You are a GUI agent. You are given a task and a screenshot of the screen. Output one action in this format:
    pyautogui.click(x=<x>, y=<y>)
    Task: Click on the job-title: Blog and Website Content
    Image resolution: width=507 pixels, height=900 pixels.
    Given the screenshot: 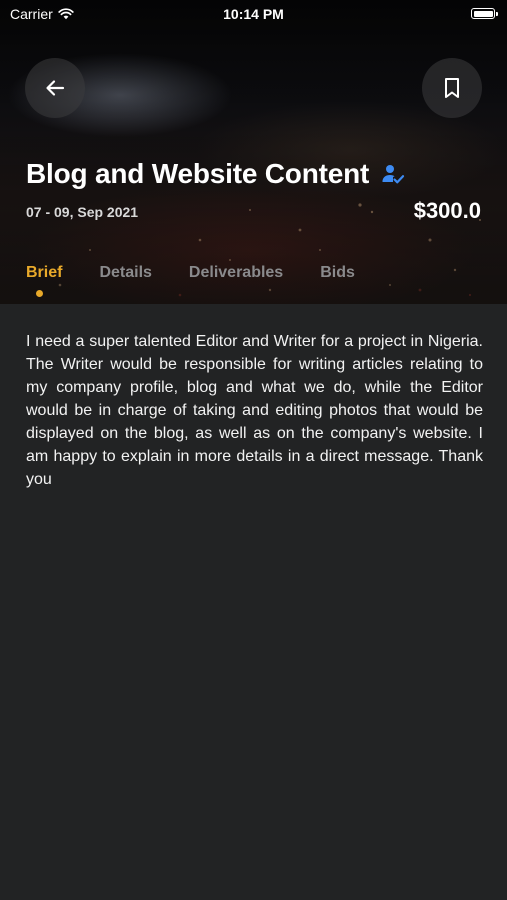 What is the action you would take?
    pyautogui.click(x=198, y=173)
    